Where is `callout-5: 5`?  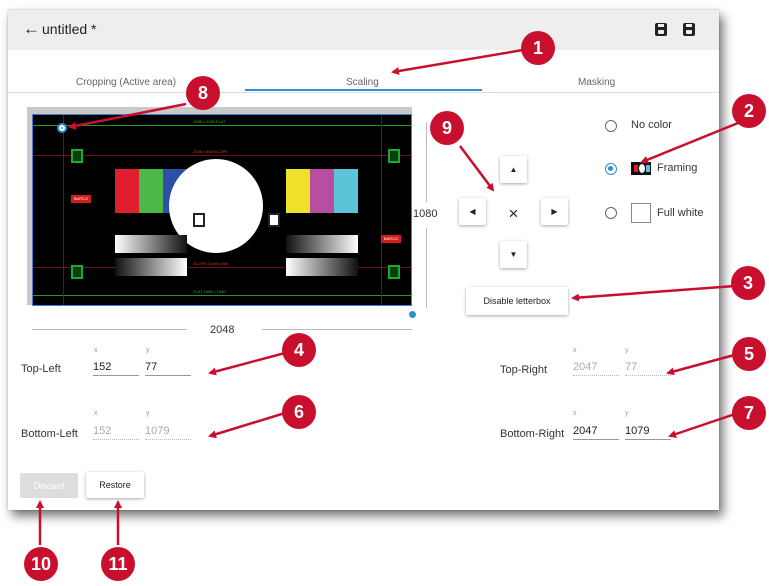
callout-5: 5 is located at coordinates (749, 354).